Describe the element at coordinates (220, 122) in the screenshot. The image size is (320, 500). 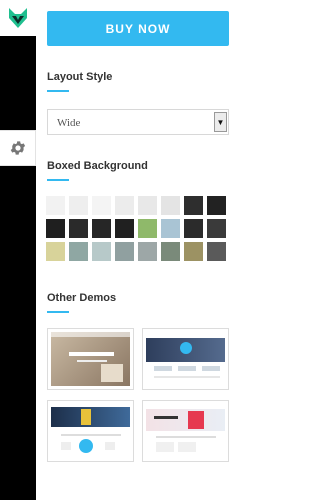
I see `dropdown-arrow-icon: ▼` at that location.